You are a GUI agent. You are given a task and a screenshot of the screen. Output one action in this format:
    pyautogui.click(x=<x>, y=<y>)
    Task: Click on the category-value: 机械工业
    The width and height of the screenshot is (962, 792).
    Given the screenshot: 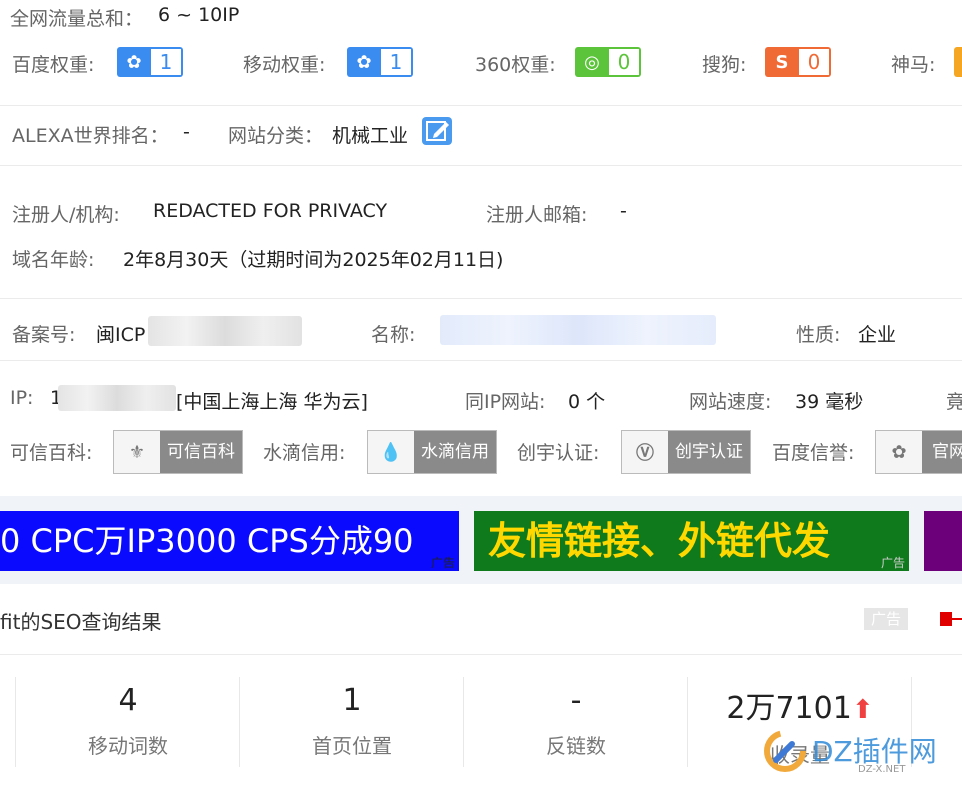 What is the action you would take?
    pyautogui.click(x=370, y=136)
    